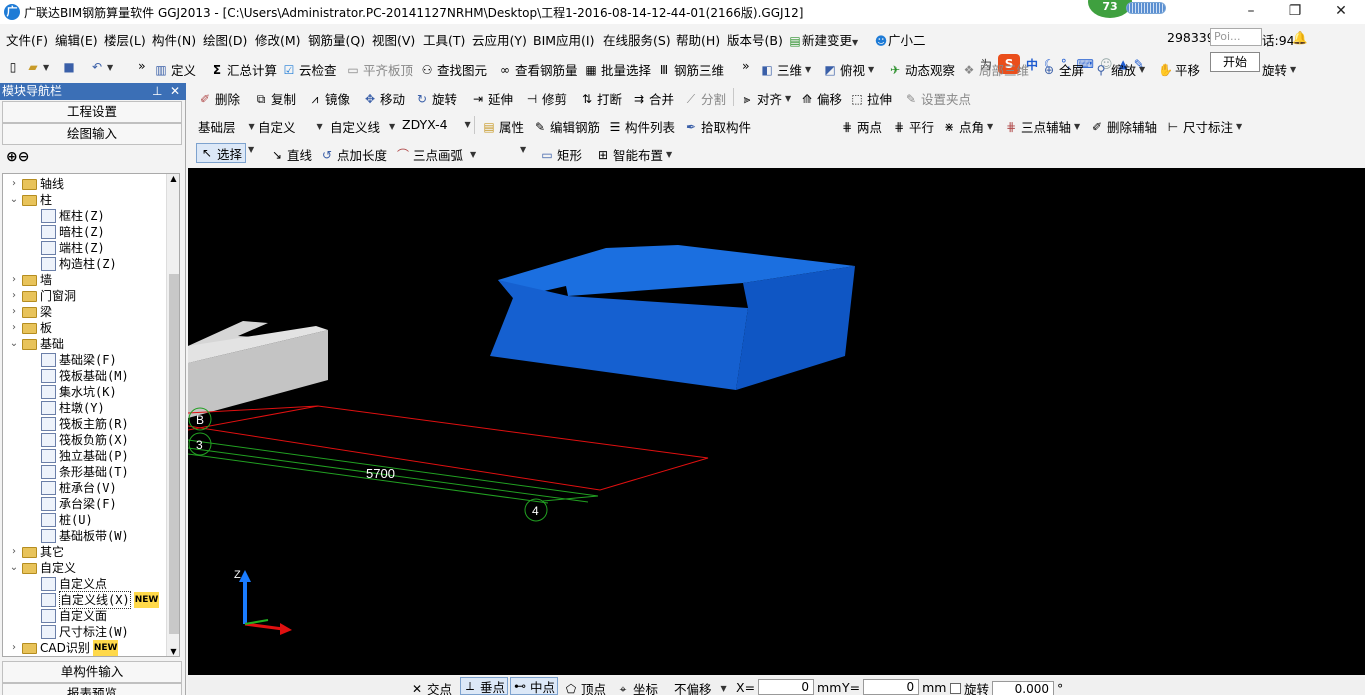 This screenshot has width=1365, height=695. I want to click on fullscreen-button: ⊕ 全屏, so click(1063, 69).